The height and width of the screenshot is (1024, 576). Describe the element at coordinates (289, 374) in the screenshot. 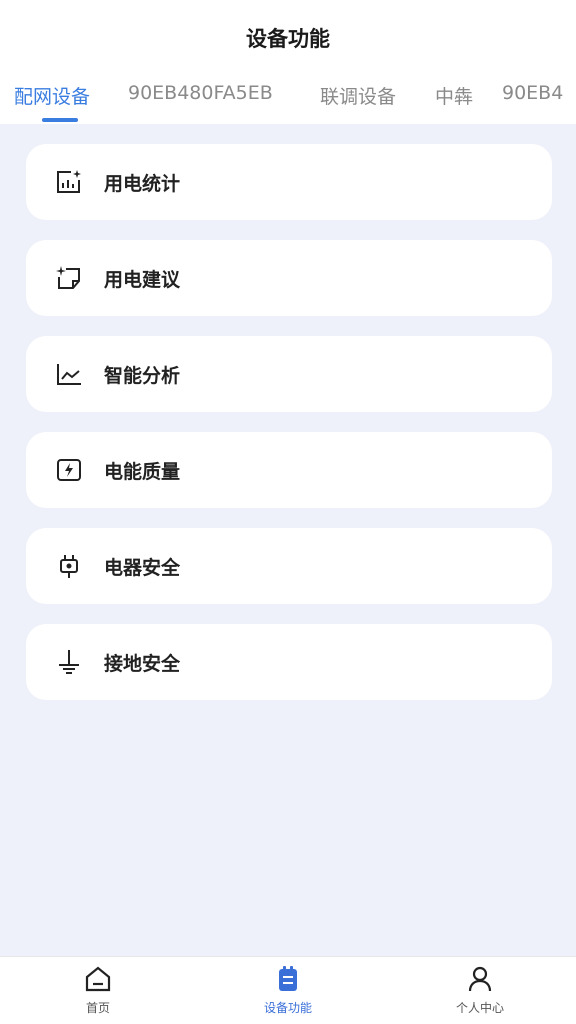

I see `feature-card-smart-analysis: 智能分析` at that location.